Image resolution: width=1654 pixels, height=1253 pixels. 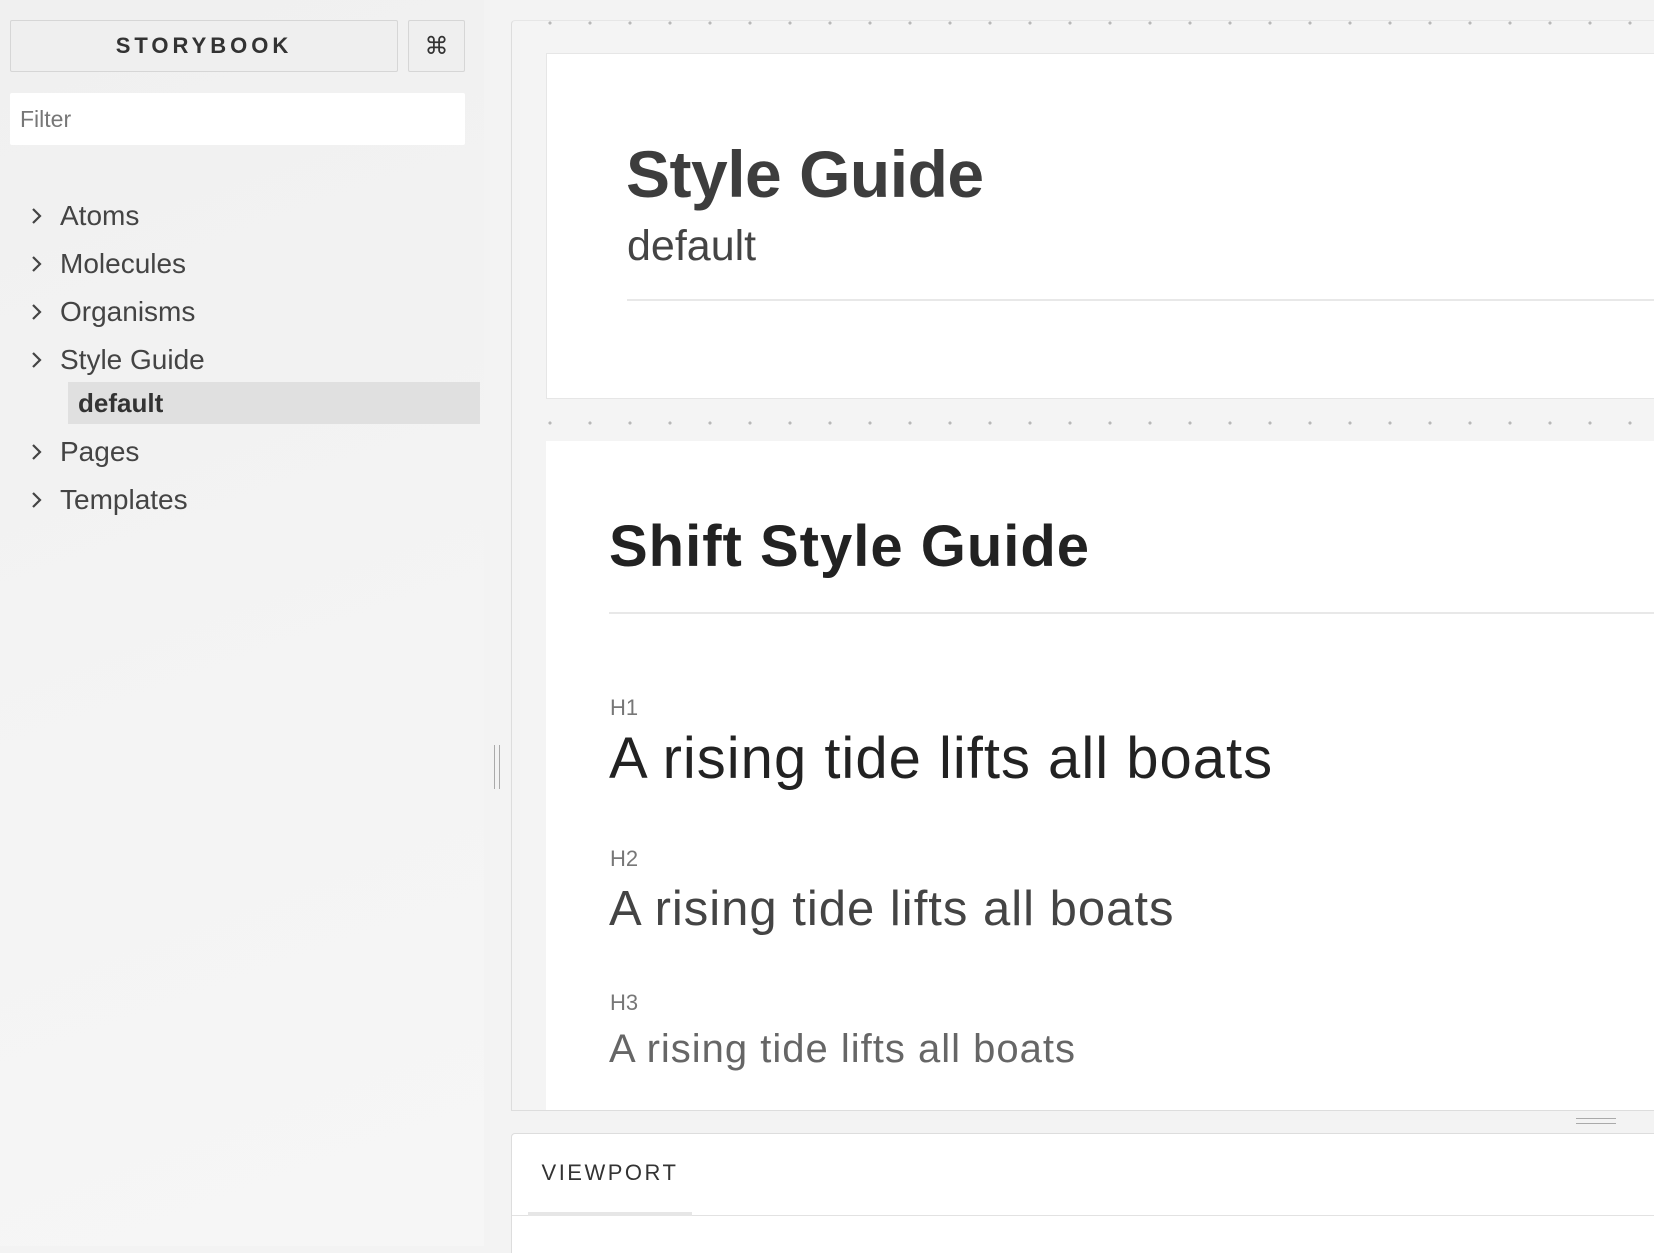 I want to click on command-icon: ⌘, so click(x=436, y=46).